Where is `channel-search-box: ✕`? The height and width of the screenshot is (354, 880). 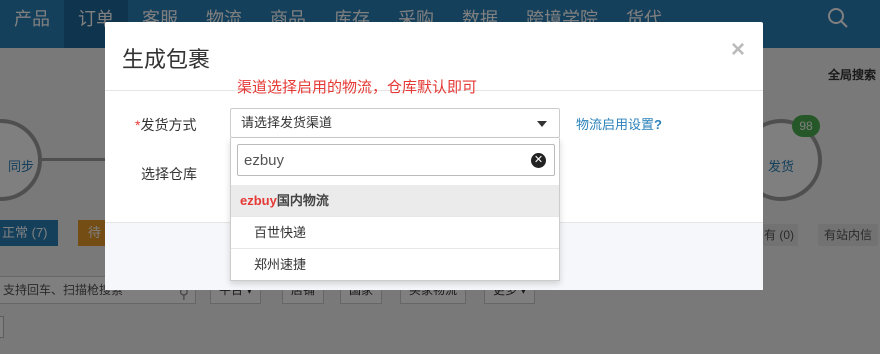
channel-search-box: ✕ is located at coordinates (396, 160).